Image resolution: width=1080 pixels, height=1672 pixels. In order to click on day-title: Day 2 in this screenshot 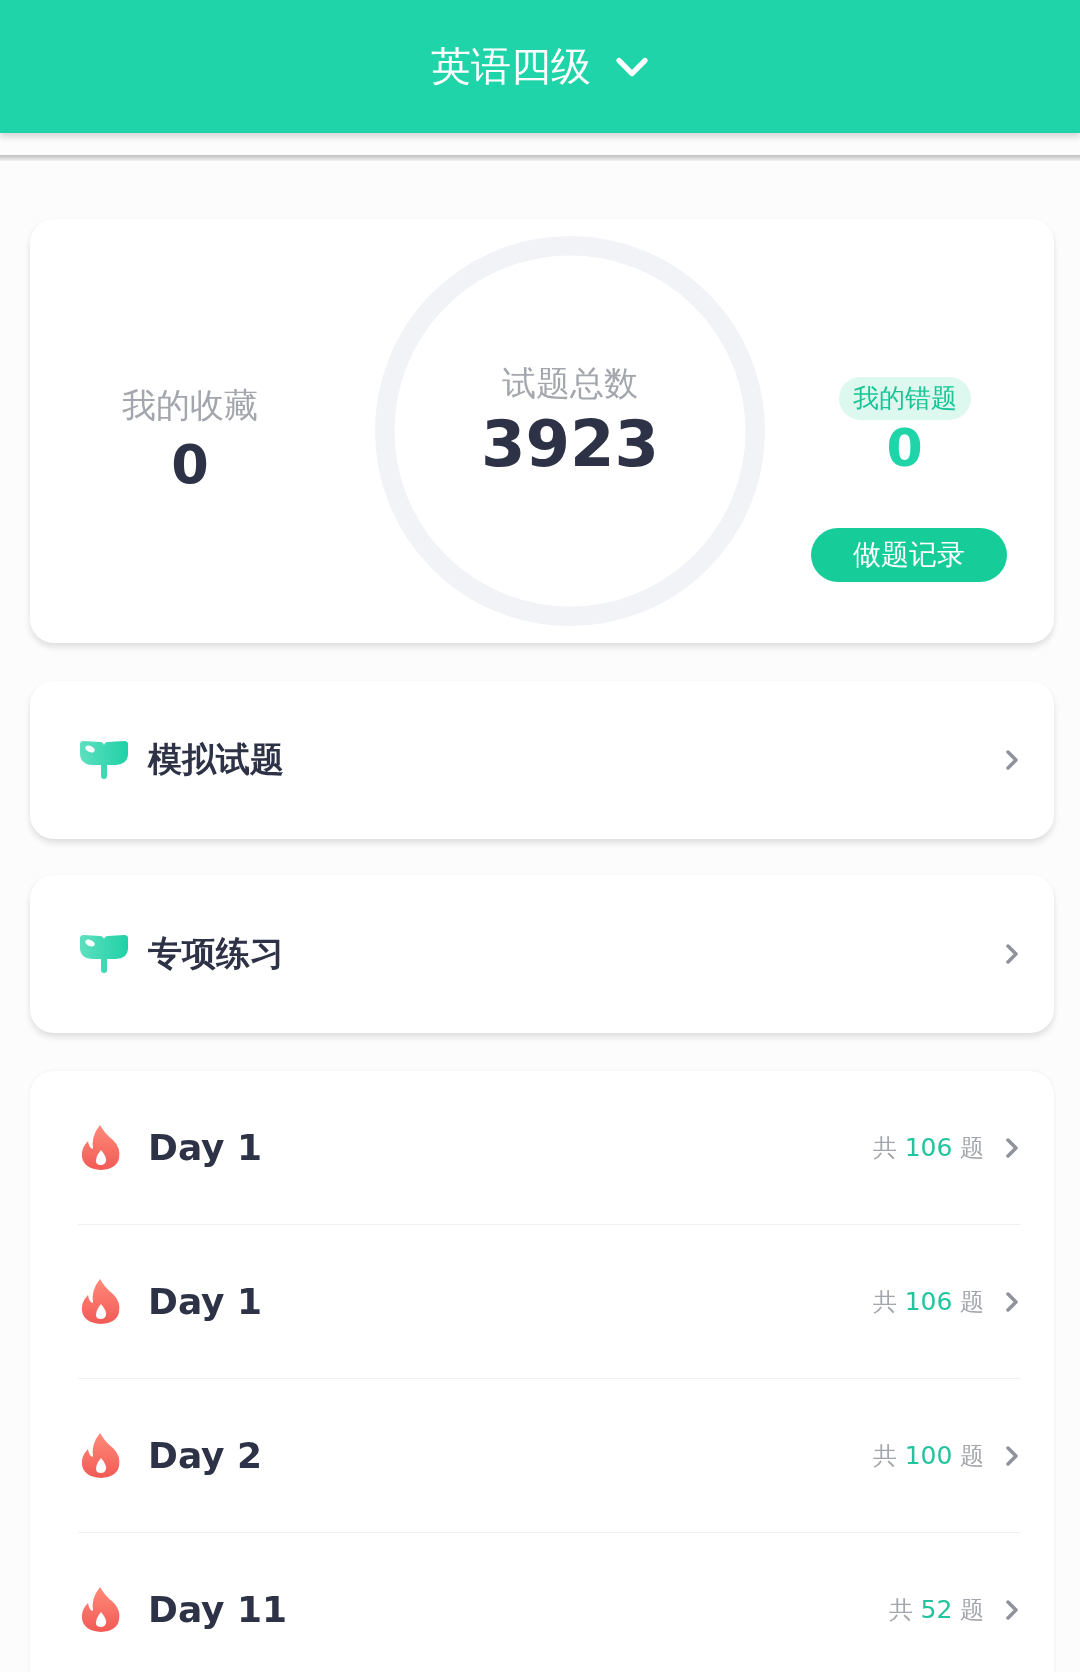, I will do `click(206, 1455)`.